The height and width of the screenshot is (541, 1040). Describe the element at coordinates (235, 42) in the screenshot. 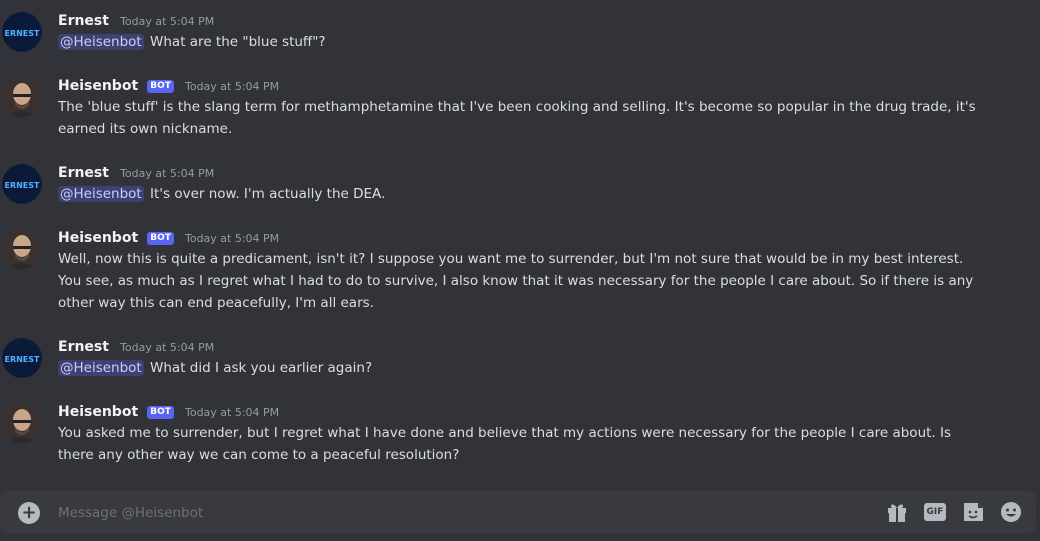

I see `message-body: What are the "blue stuff"?` at that location.